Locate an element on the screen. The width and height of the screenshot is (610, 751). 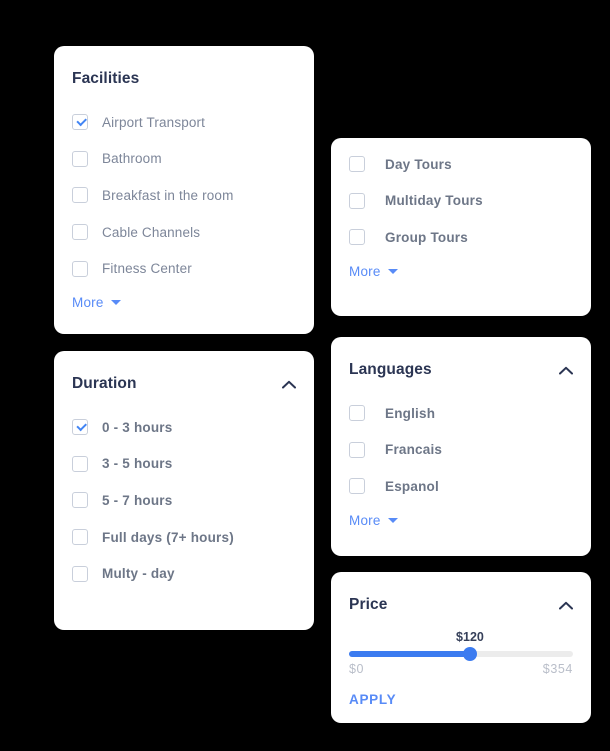
facilities-more-link: More is located at coordinates (96, 303).